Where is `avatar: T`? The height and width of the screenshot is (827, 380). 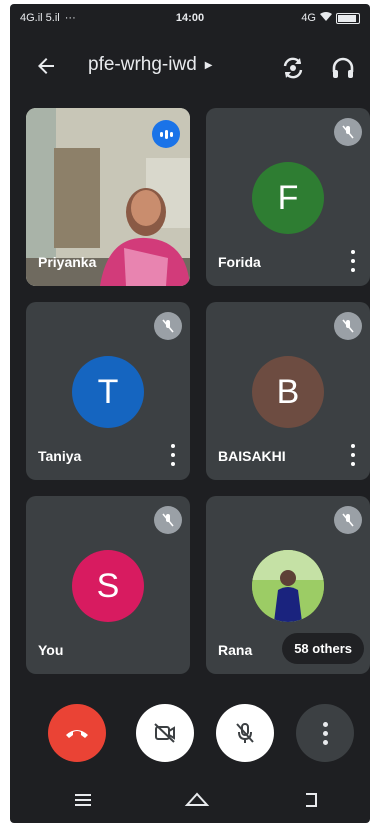 avatar: T is located at coordinates (108, 392).